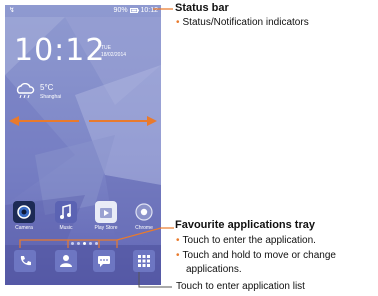 The width and height of the screenshot is (378, 296). What do you see at coordinates (245, 225) in the screenshot?
I see `tray-title: Favourite applications tray` at bounding box center [245, 225].